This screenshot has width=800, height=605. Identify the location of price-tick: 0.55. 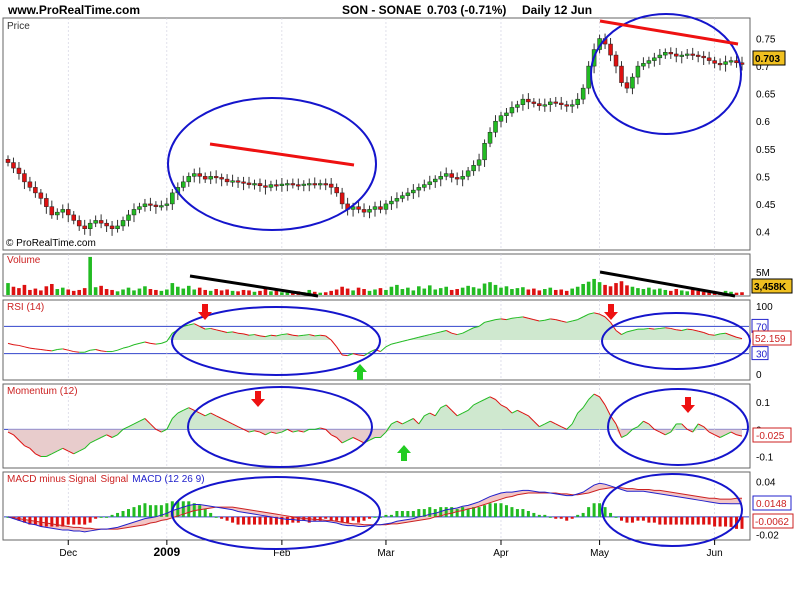
(766, 150).